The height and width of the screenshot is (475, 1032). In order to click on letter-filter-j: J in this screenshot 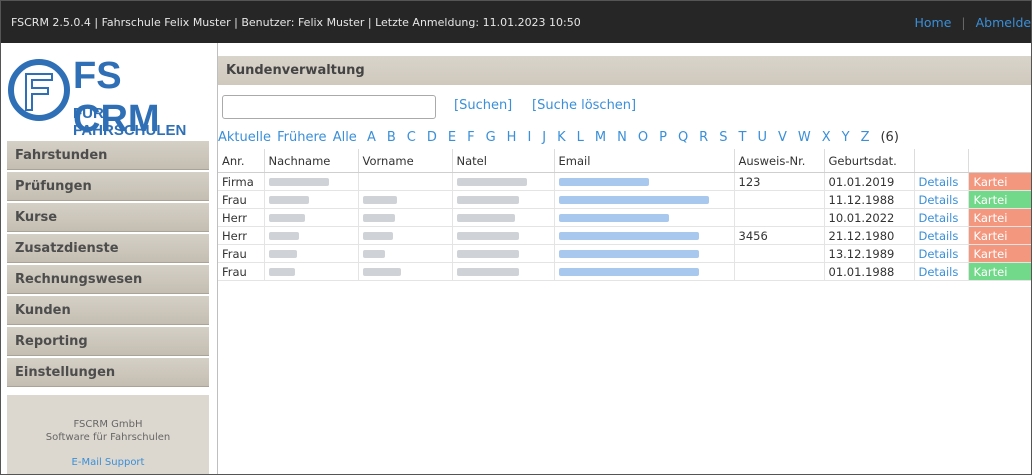, I will do `click(544, 137)`.